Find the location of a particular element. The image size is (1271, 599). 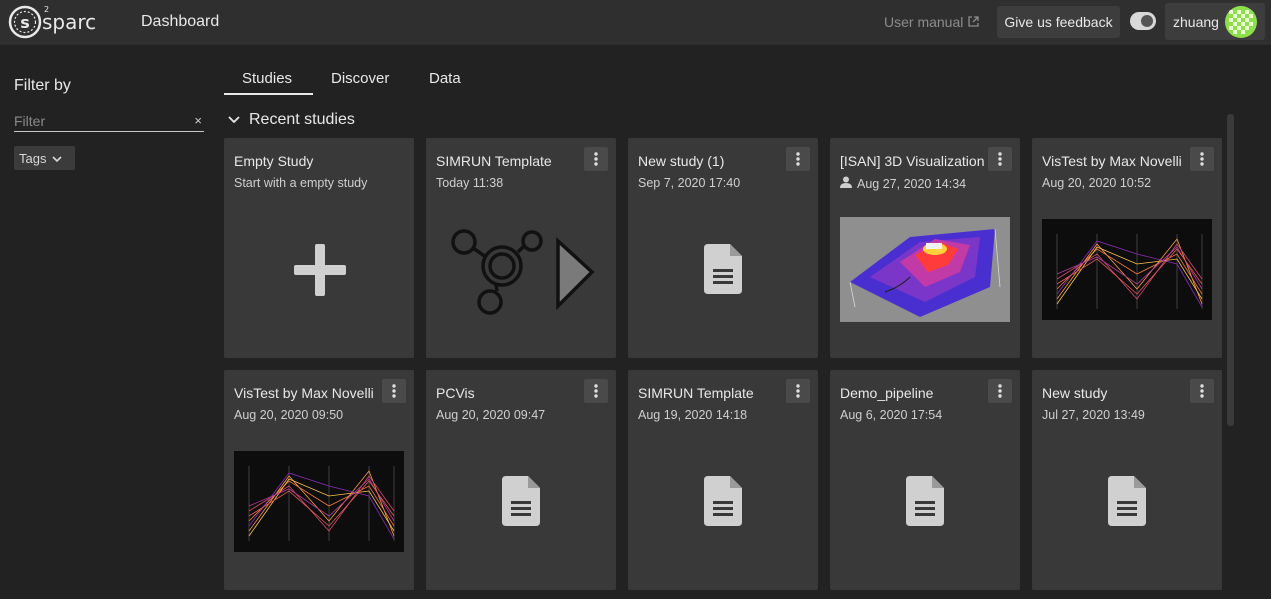

dashboard-title: Dashboard is located at coordinates (180, 22).